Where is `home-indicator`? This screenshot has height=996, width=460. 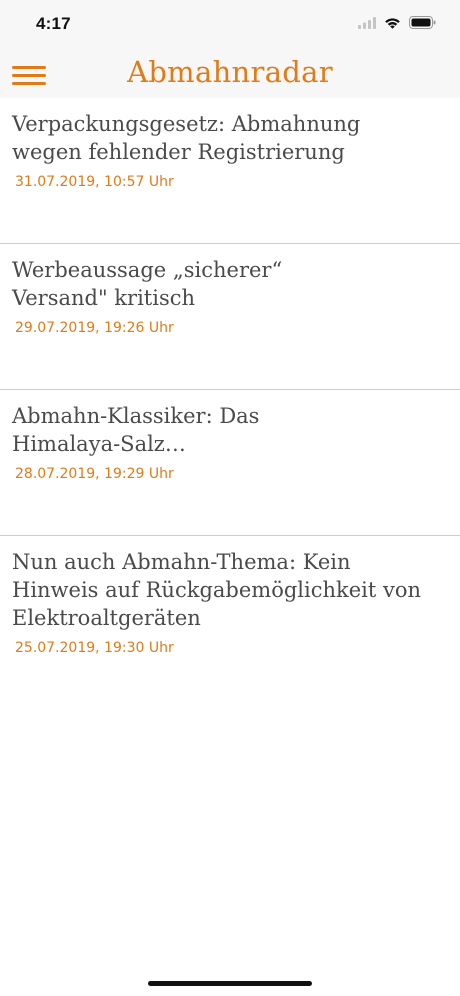
home-indicator is located at coordinates (230, 983).